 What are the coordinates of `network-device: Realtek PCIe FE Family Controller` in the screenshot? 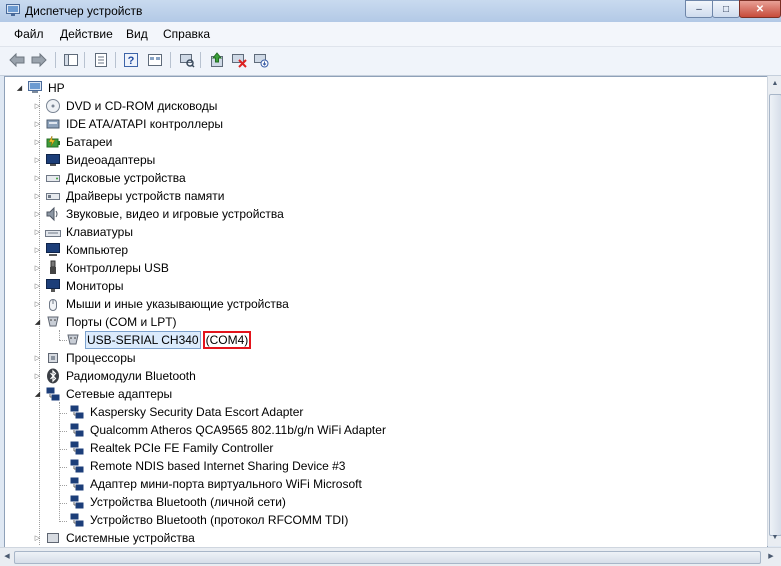 It's located at (171, 448).